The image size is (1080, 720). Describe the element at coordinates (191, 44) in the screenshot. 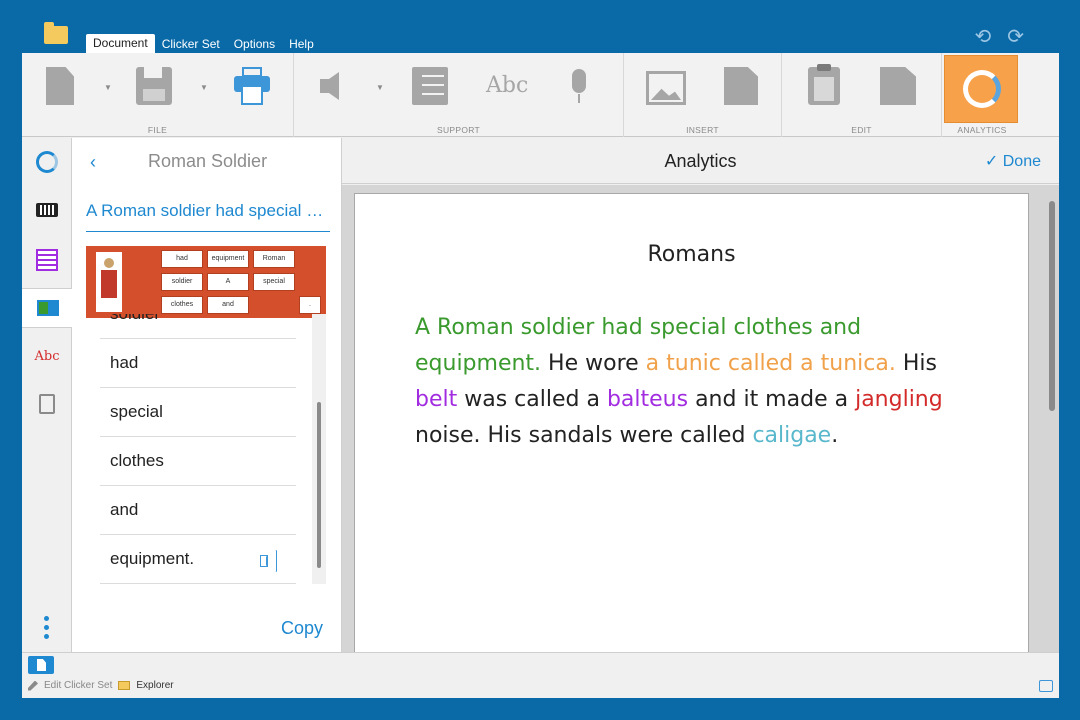

I see `menu-tab-clicker-set: Clicker Set` at that location.